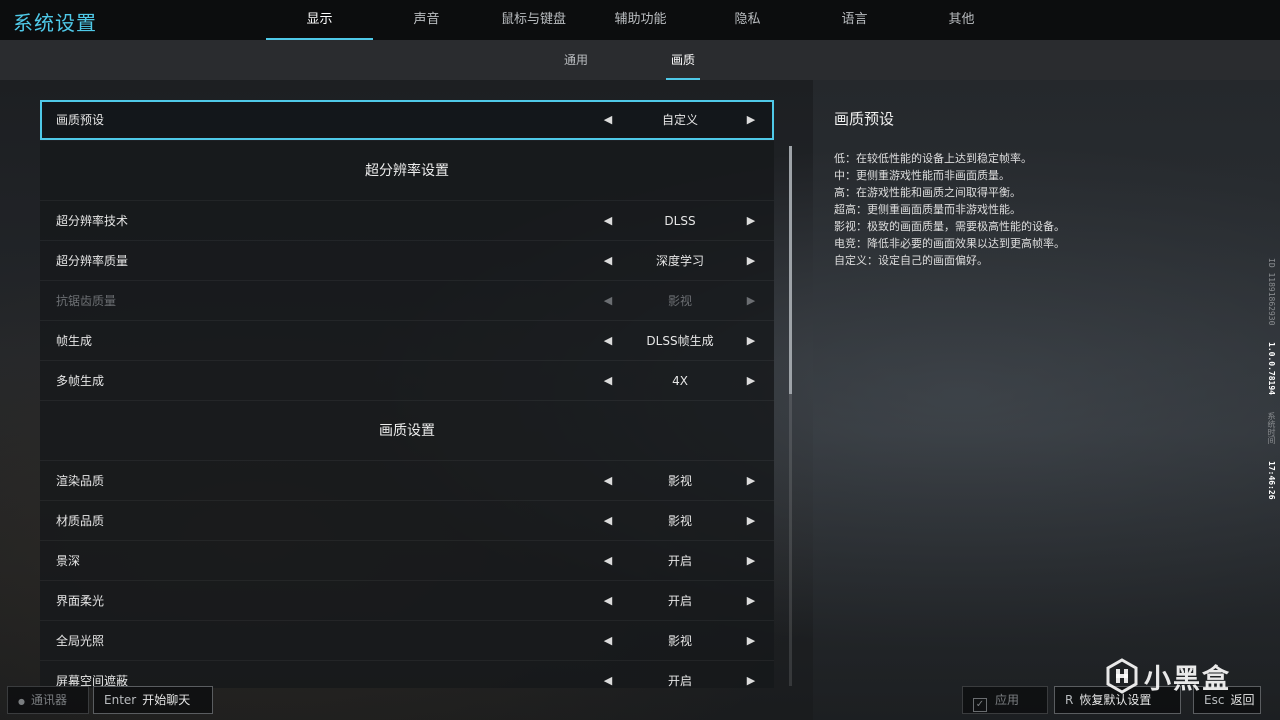 This screenshot has width=1280, height=720. I want to click on scrollbar-thumb, so click(790, 270).